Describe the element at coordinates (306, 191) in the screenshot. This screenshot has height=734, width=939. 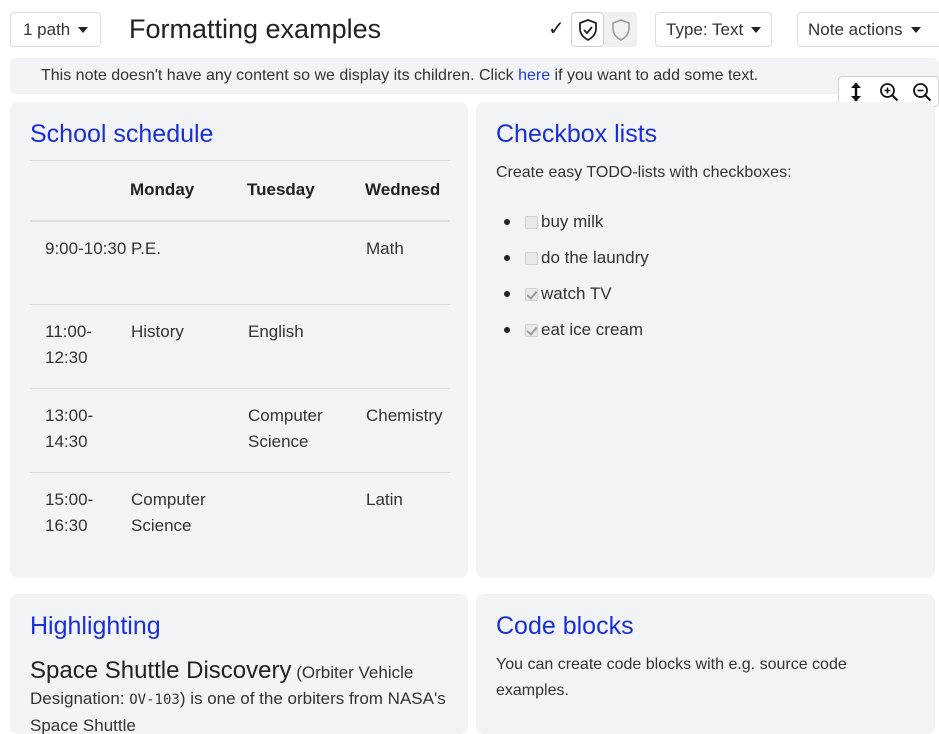
I see `table-header-cell: Tuesday` at that location.